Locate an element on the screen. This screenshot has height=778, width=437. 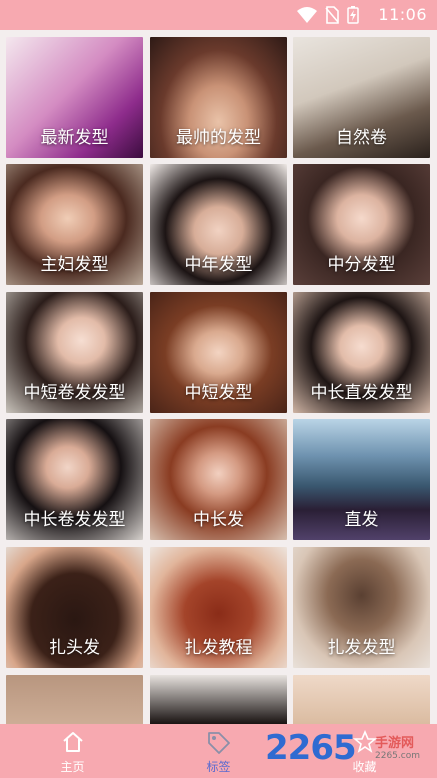
status-icons is located at coordinates (328, 15).